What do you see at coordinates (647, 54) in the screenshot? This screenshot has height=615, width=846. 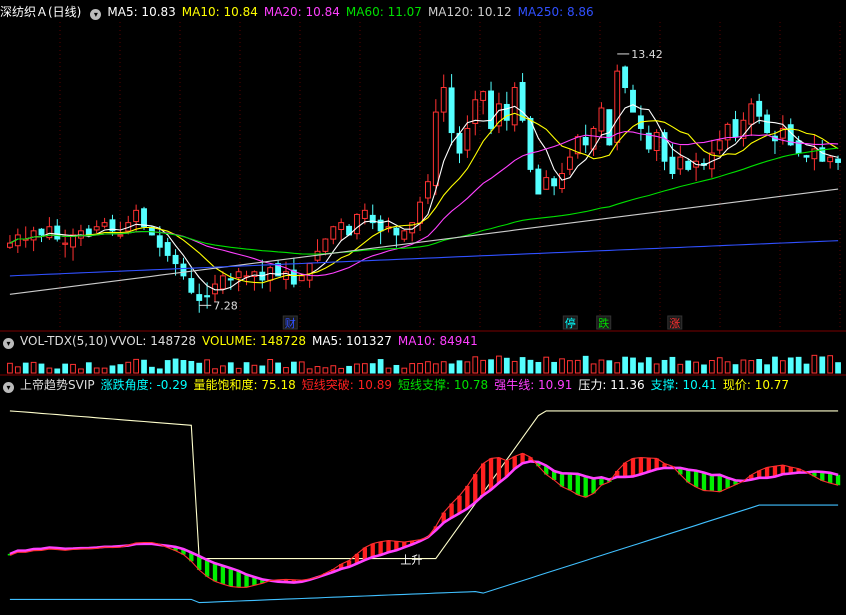 I see `high-label: 13.42` at bounding box center [647, 54].